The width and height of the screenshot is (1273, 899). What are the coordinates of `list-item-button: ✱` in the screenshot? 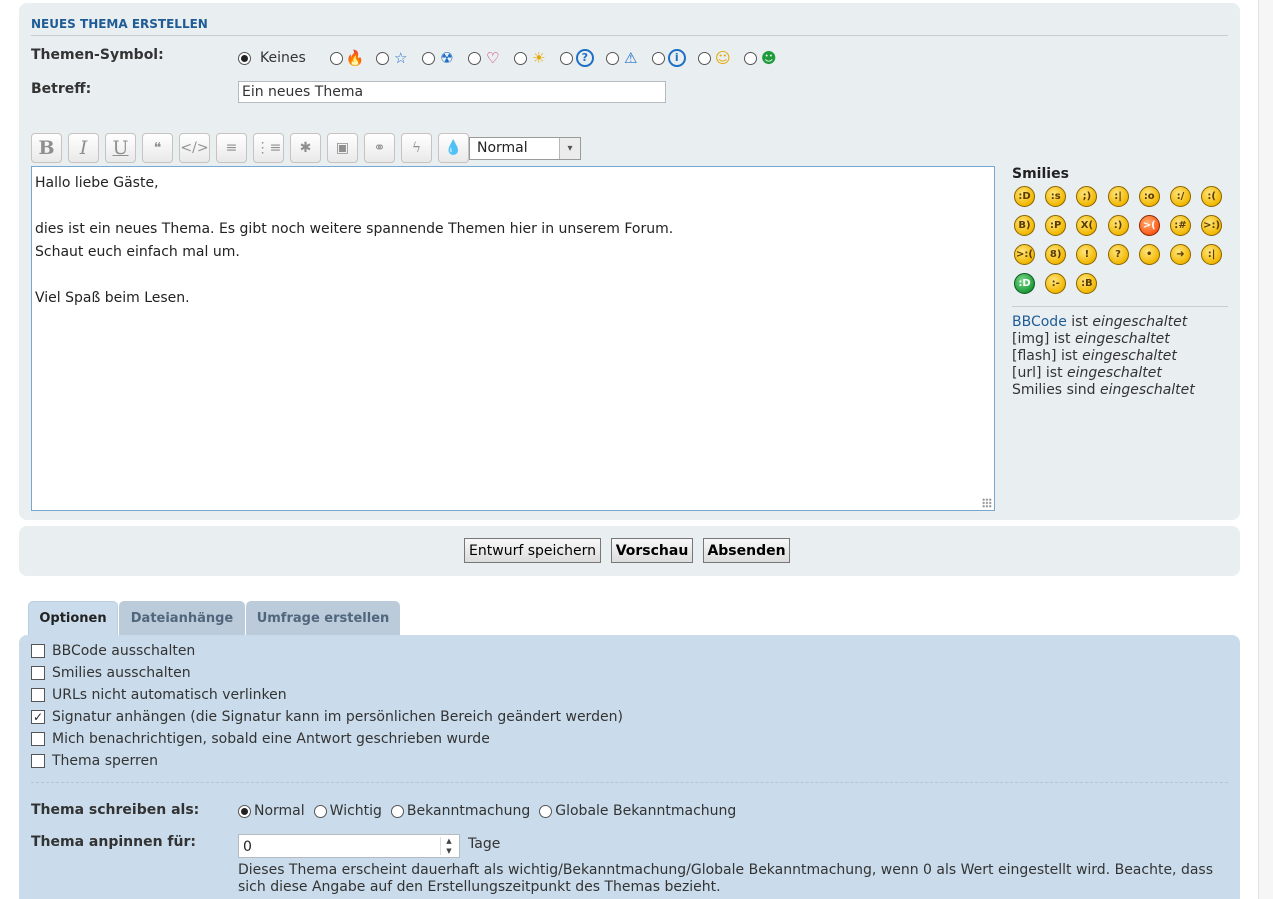 It's located at (305, 148).